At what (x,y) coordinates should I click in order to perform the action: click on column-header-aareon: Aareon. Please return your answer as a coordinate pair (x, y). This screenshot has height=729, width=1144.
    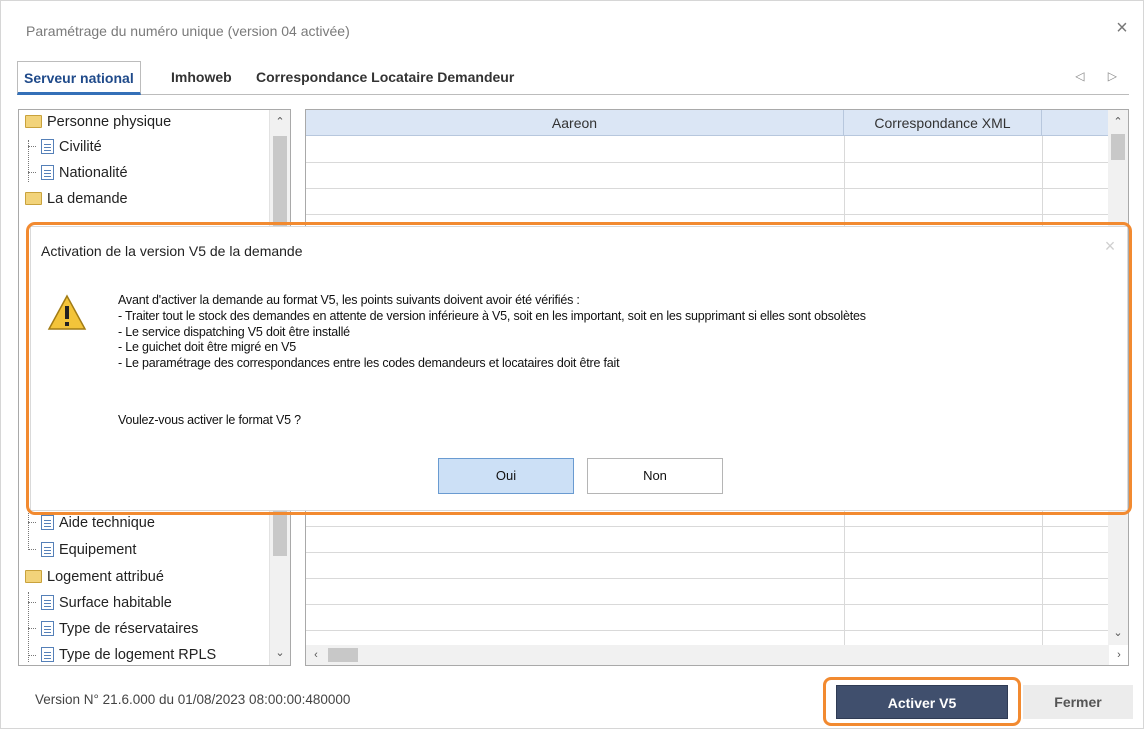
    Looking at the image, I should click on (575, 123).